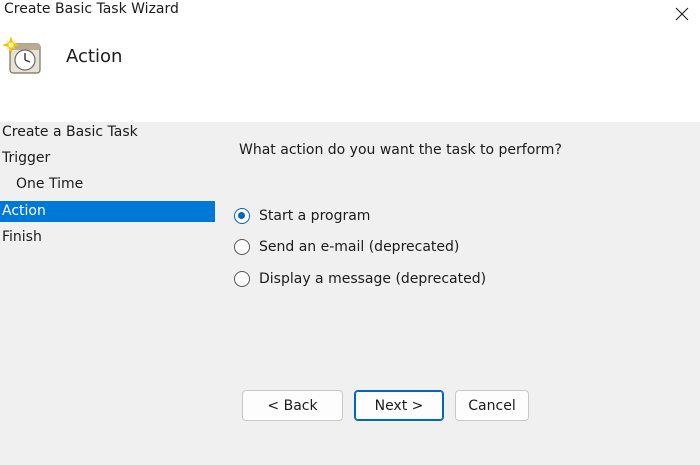 This screenshot has width=700, height=465. What do you see at coordinates (315, 216) in the screenshot?
I see `start-program-label: Start a program` at bounding box center [315, 216].